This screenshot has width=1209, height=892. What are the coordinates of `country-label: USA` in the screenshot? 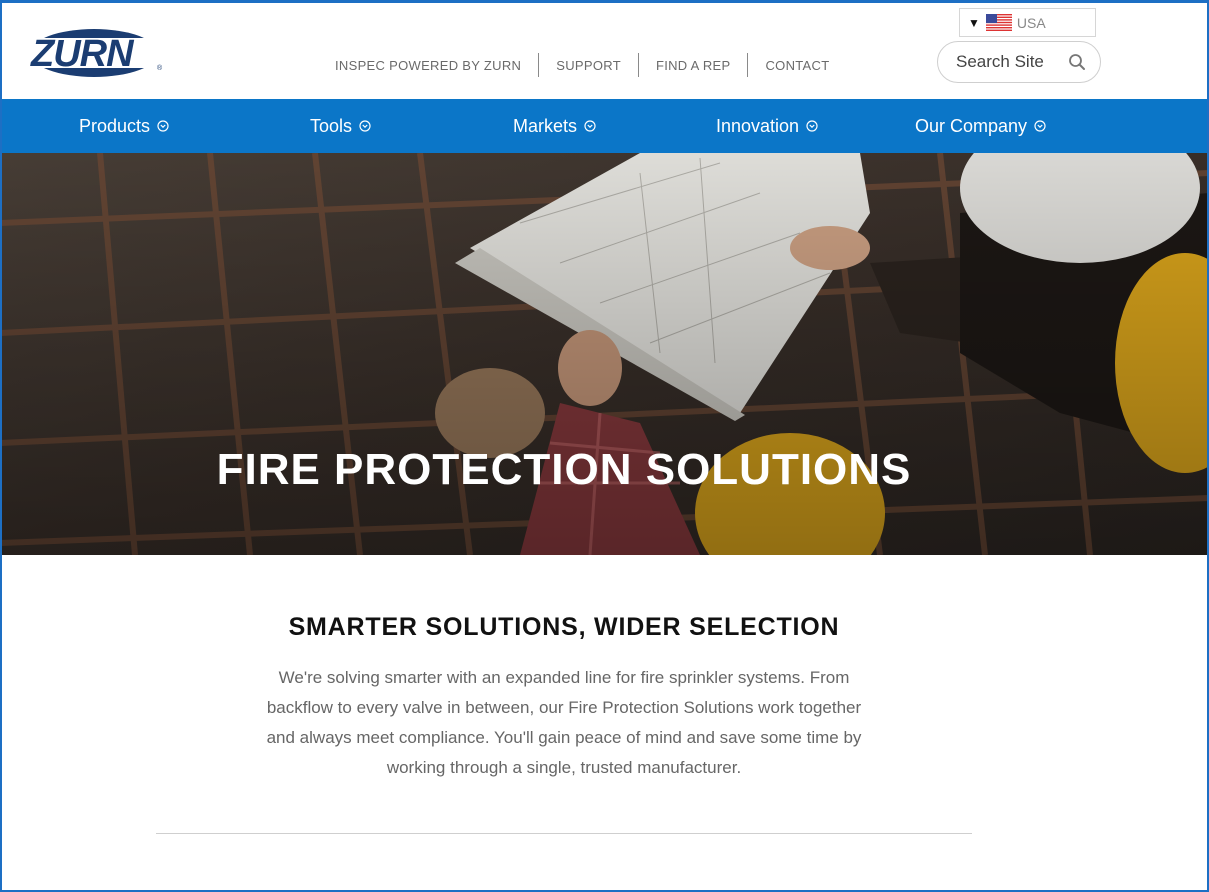 It's located at (1031, 22).